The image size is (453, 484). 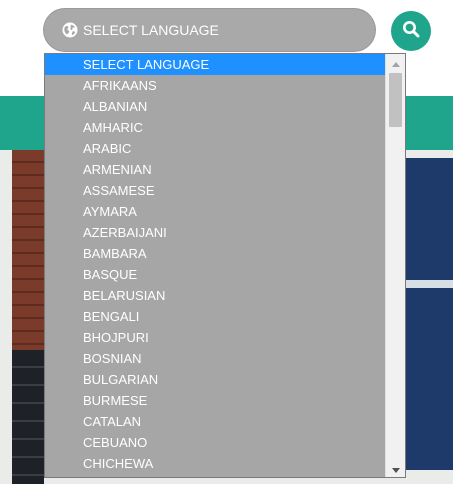 I want to click on search-button, so click(x=411, y=31).